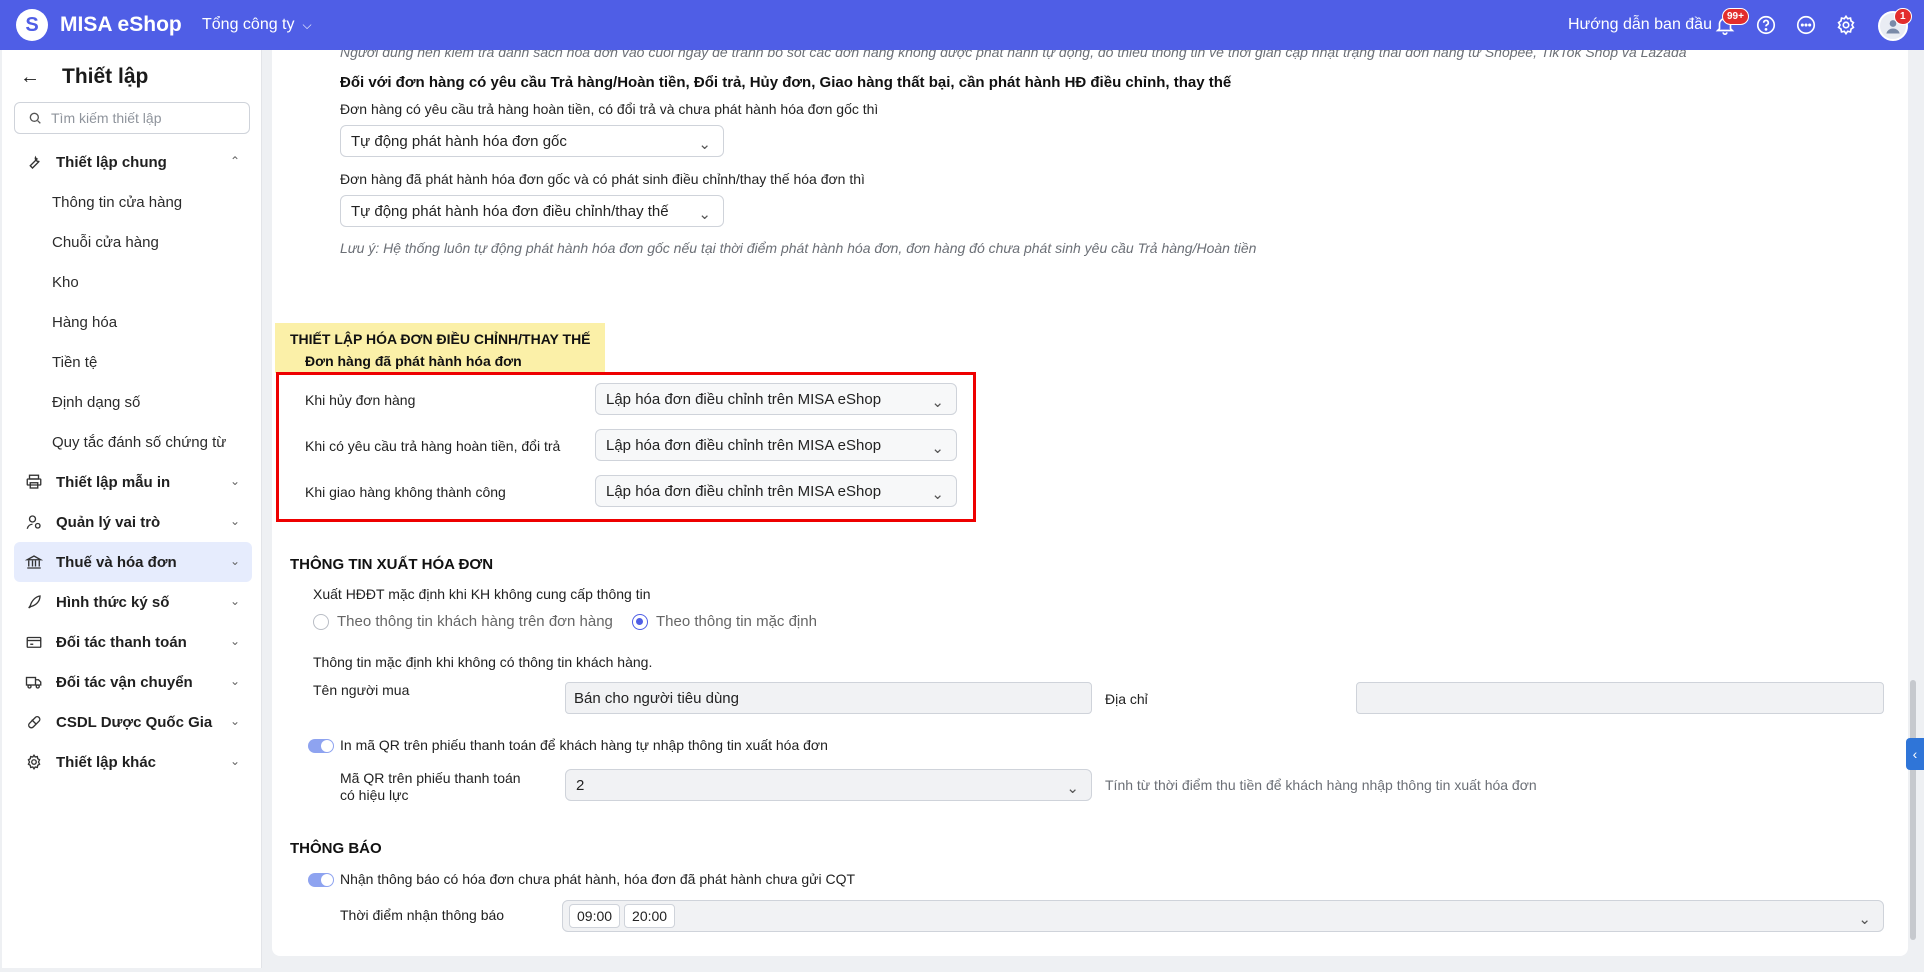  Describe the element at coordinates (650, 916) in the screenshot. I see `time-chip: 20:00` at that location.